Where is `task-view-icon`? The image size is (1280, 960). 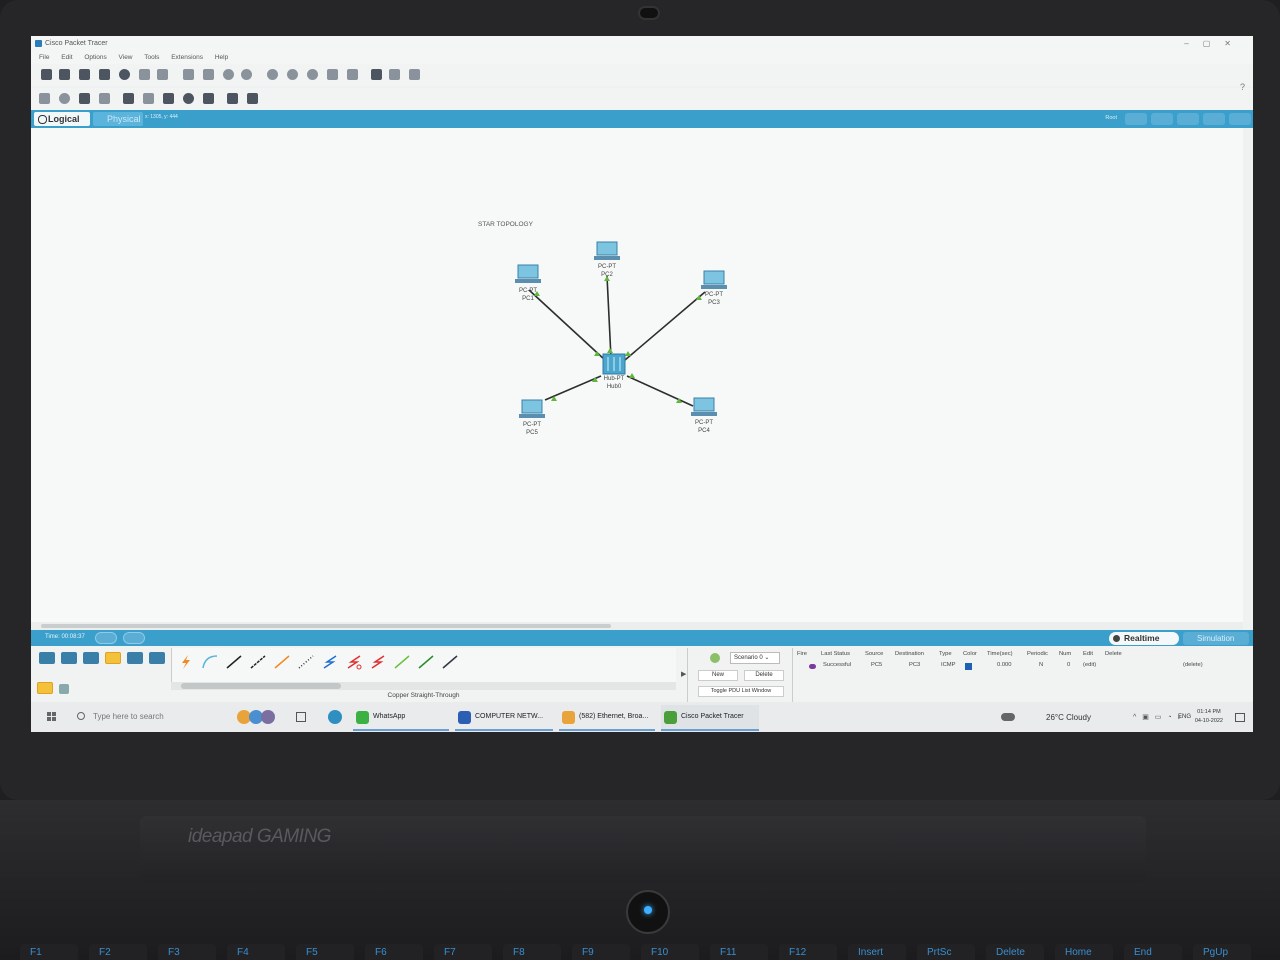 task-view-icon is located at coordinates (301, 717).